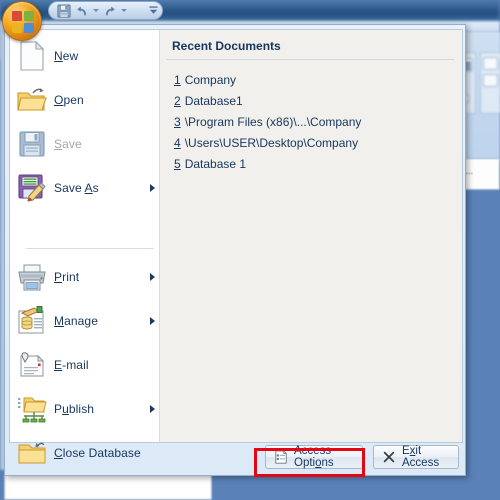 This screenshot has width=500, height=500. I want to click on redo-dropdown-icon, so click(123, 10).